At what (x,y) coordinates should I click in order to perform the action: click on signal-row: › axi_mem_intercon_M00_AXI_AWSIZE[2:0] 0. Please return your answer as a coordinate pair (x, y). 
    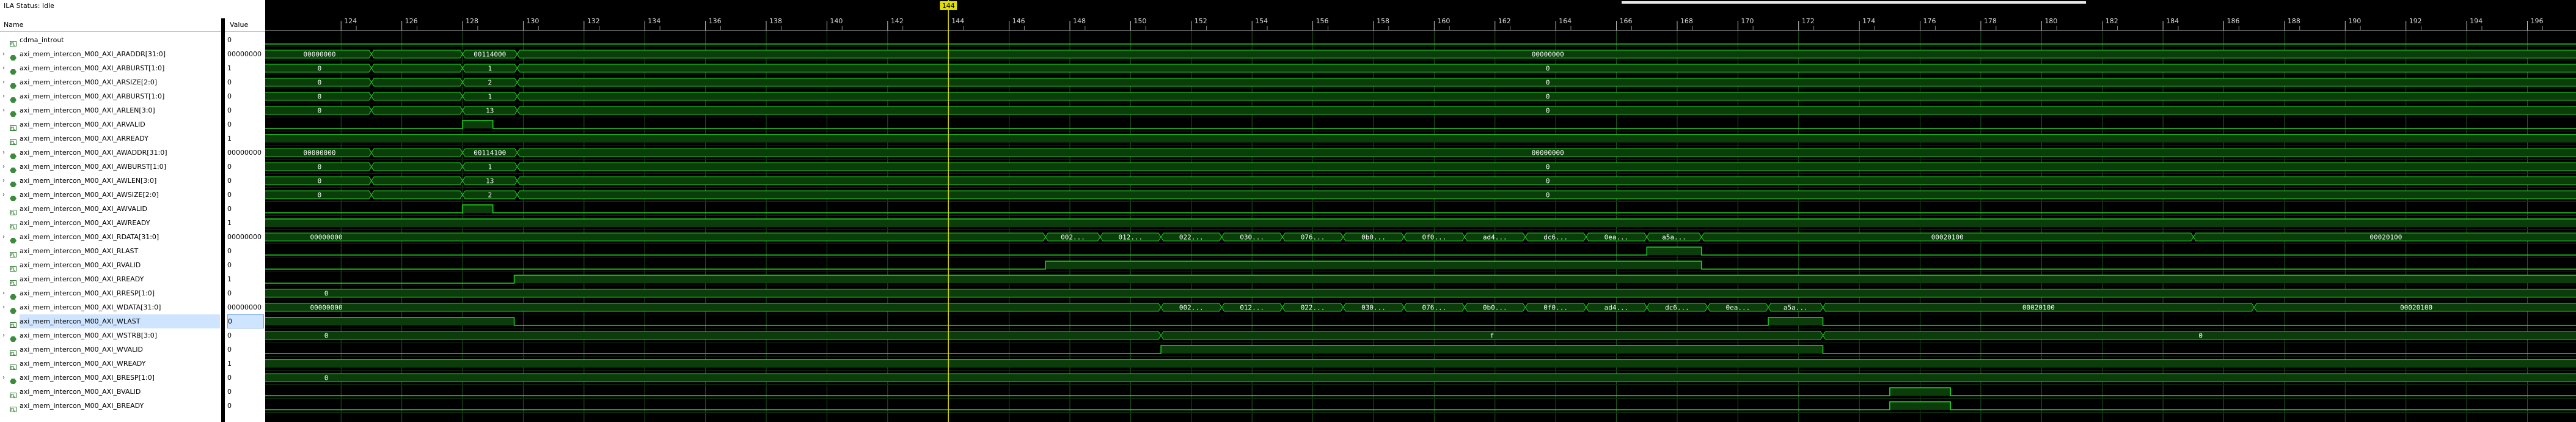
    Looking at the image, I should click on (132, 195).